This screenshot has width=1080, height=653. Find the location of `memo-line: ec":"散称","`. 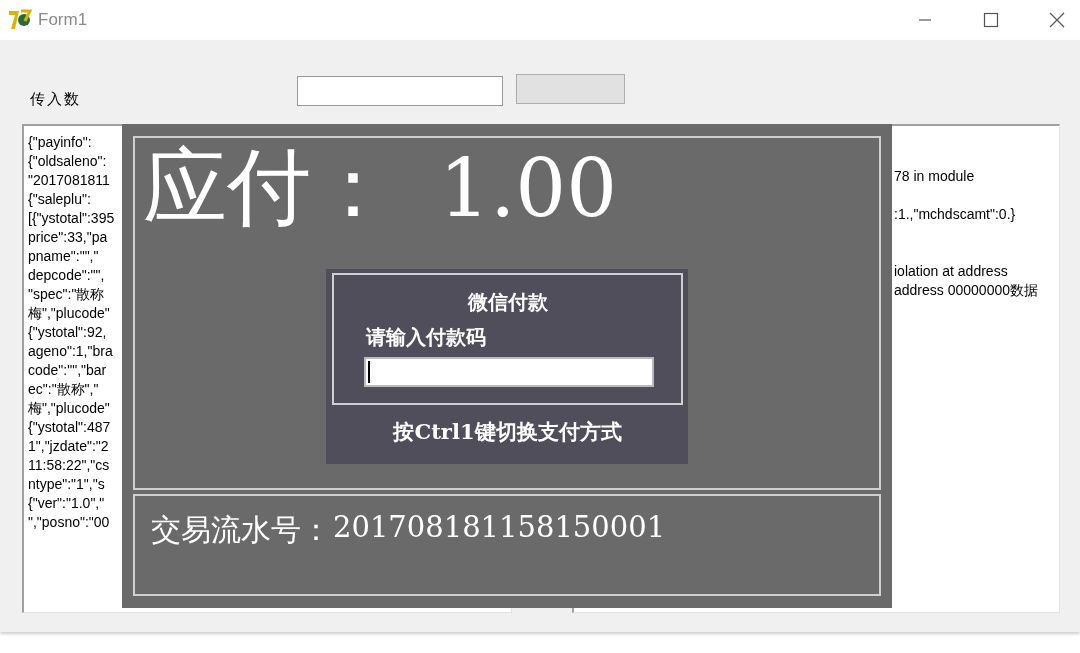

memo-line: ec":"散称"," is located at coordinates (63, 389).